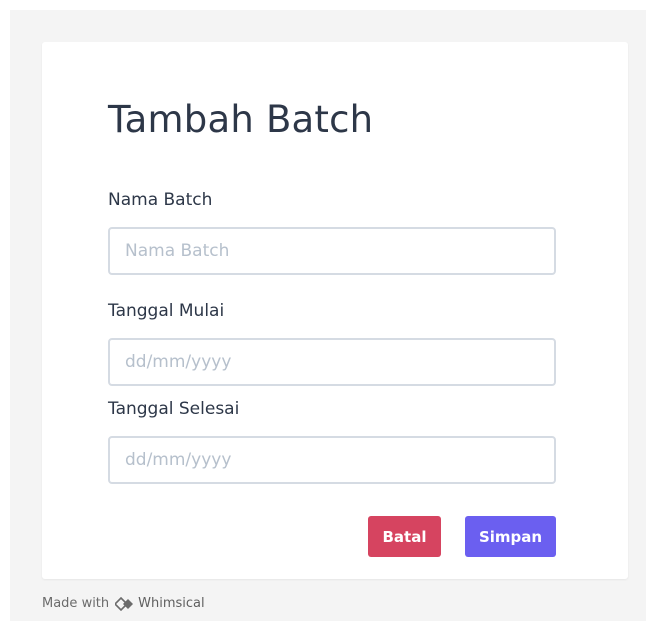  Describe the element at coordinates (174, 409) in the screenshot. I see `end-date-label: Tanggal Selesai` at that location.